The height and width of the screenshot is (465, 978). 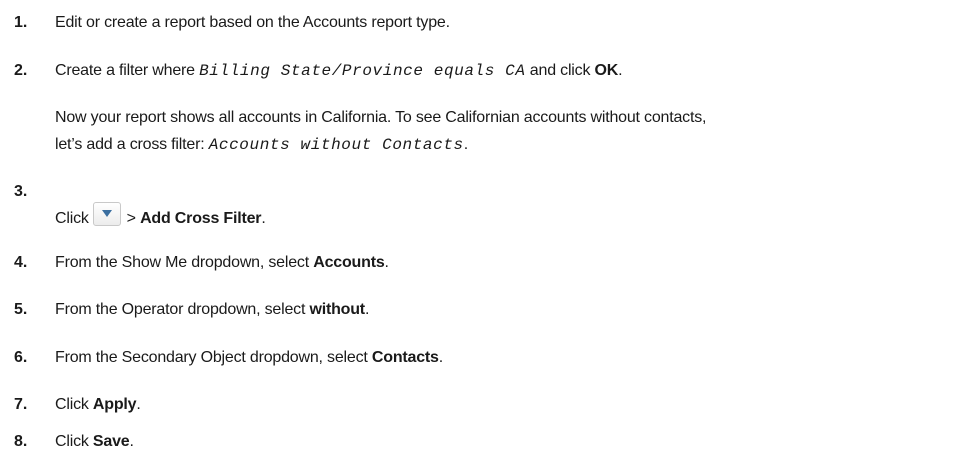 I want to click on apply-label: Apply, so click(x=114, y=404).